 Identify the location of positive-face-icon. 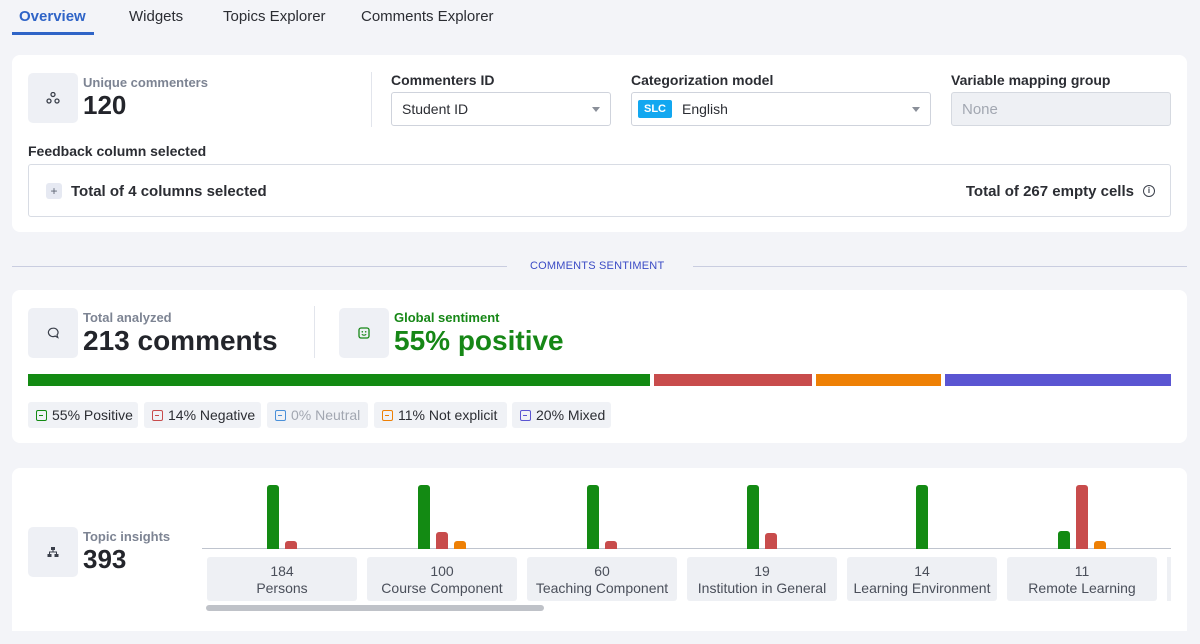
(41, 415).